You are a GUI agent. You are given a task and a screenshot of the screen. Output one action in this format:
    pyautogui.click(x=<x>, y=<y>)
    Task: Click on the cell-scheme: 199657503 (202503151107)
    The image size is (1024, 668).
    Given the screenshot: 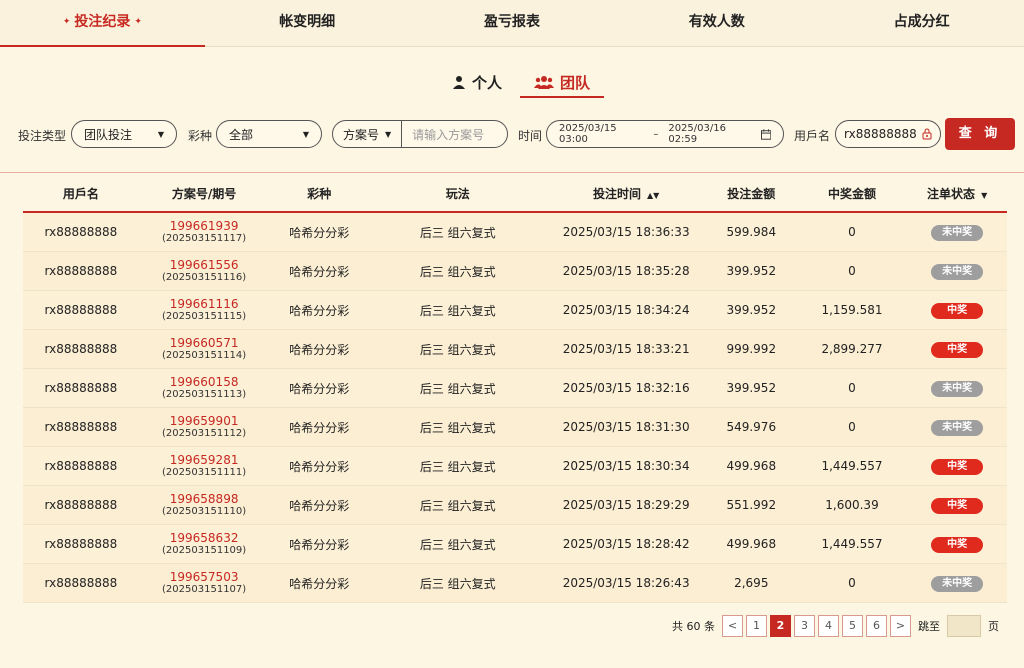 What is the action you would take?
    pyautogui.click(x=204, y=583)
    